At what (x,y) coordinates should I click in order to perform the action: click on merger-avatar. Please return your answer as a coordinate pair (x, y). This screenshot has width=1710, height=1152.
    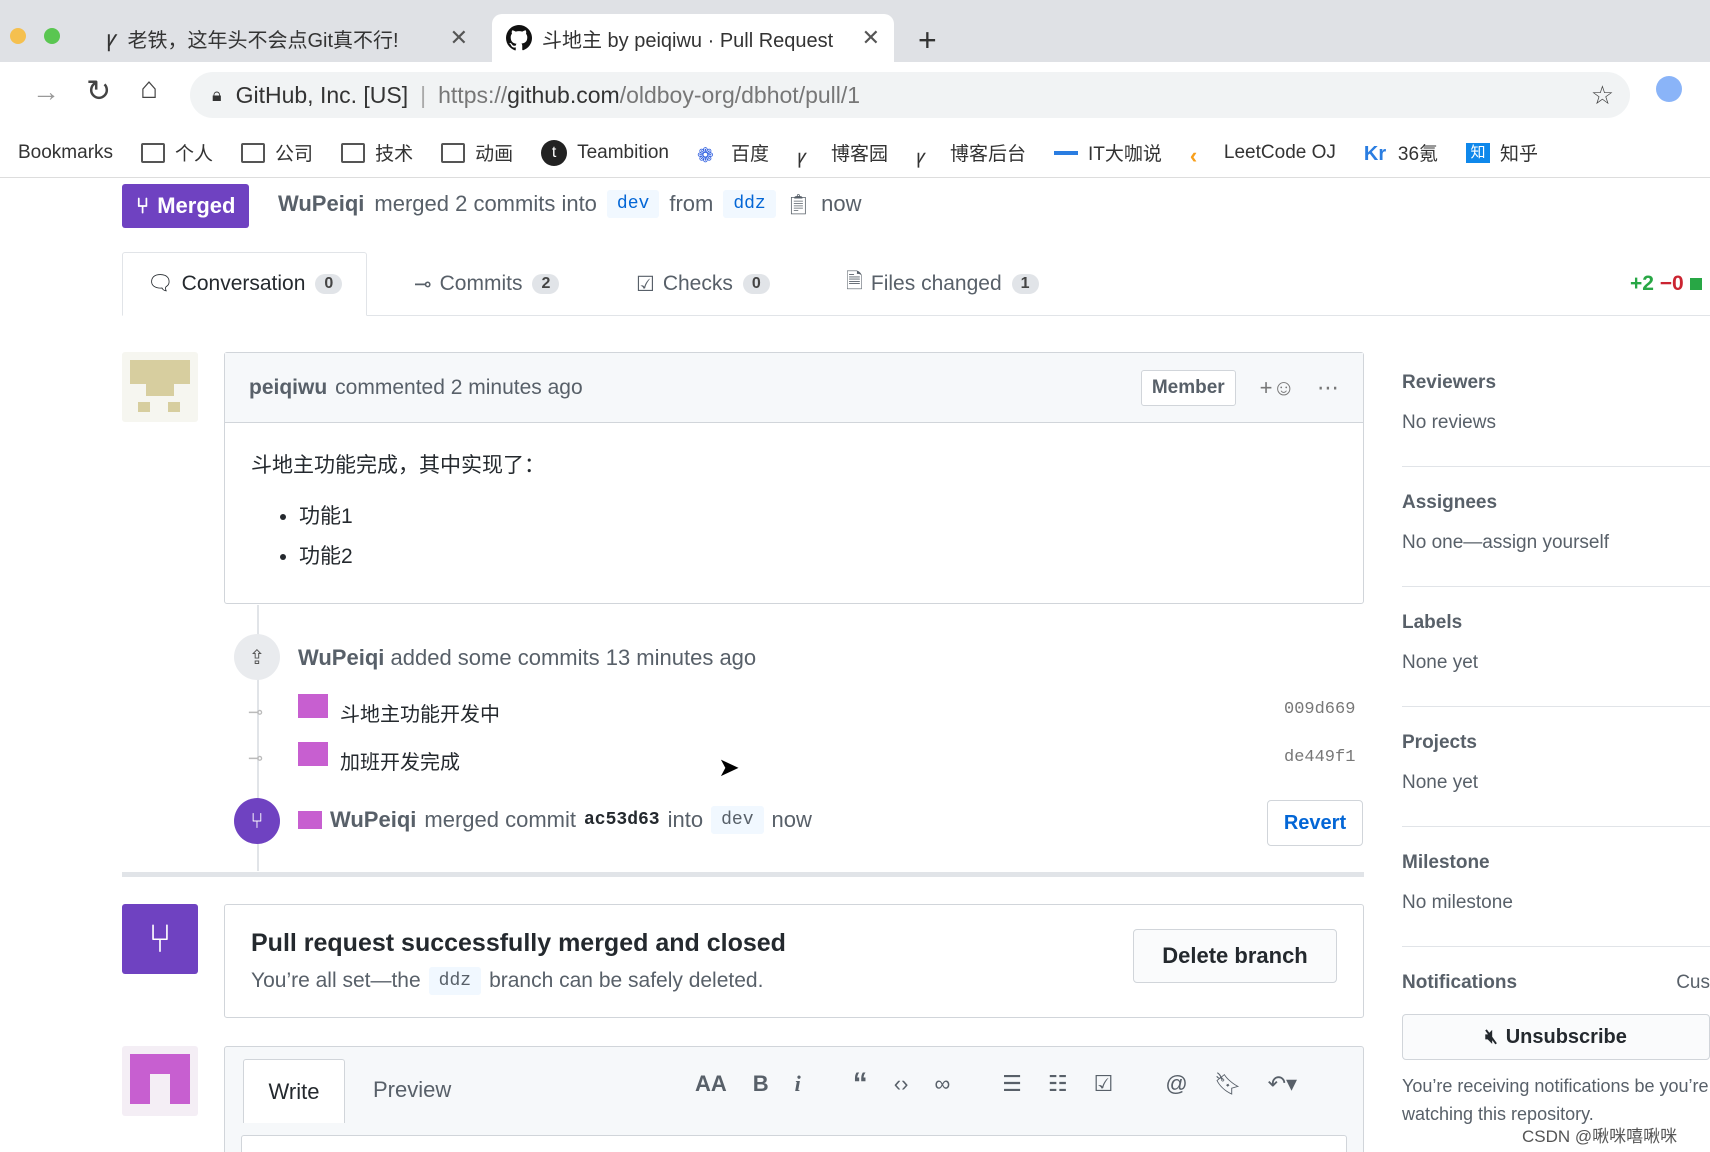
    Looking at the image, I should click on (310, 820).